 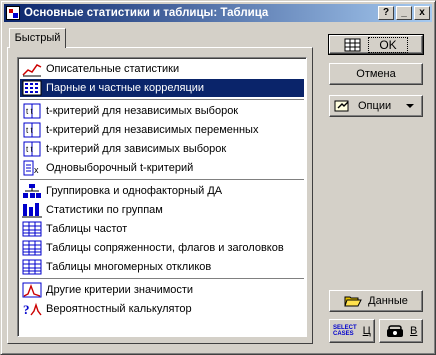 What do you see at coordinates (32, 309) in the screenshot?
I see `probability-calculator-icon: ?` at bounding box center [32, 309].